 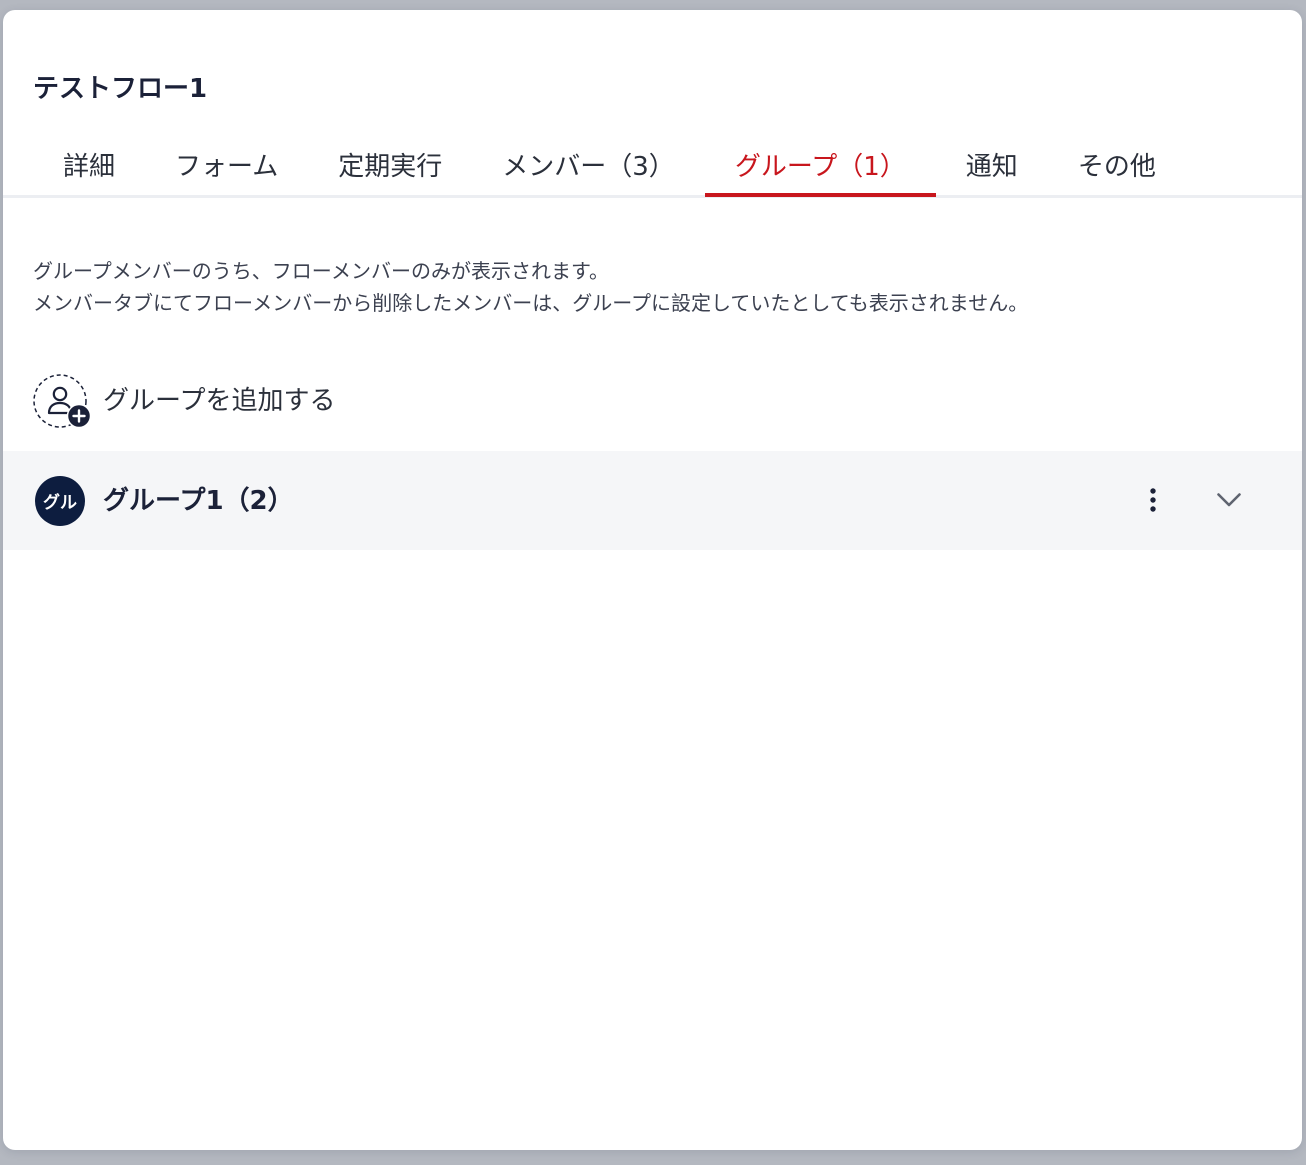 What do you see at coordinates (89, 170) in the screenshot?
I see `tab-details: 詳細` at bounding box center [89, 170].